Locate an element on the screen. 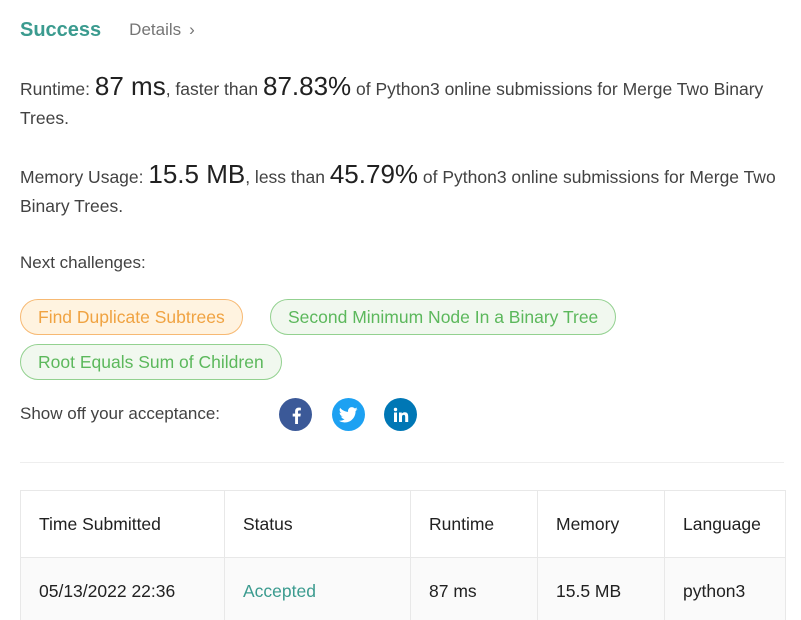 This screenshot has height=620, width=801. cell-status: Accepted is located at coordinates (317, 588).